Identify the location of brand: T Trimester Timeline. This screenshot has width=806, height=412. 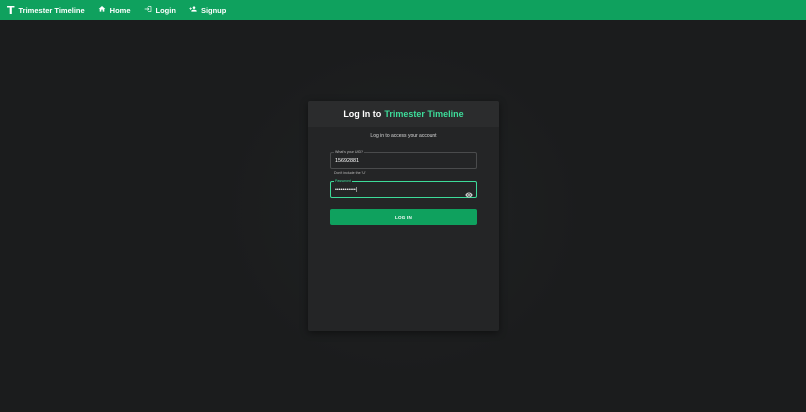
(46, 10).